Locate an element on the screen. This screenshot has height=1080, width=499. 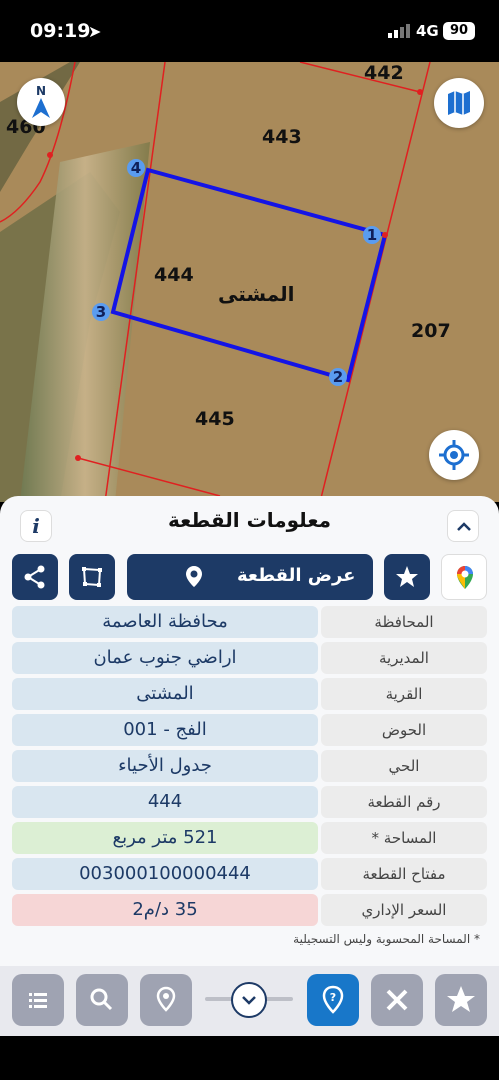
show-parcel-button: عرض القطعة is located at coordinates (250, 577).